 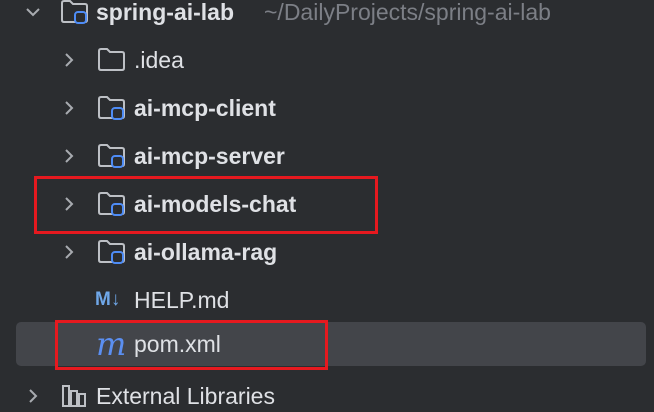 I want to click on project-name: spring-ai-lab, so click(x=165, y=12).